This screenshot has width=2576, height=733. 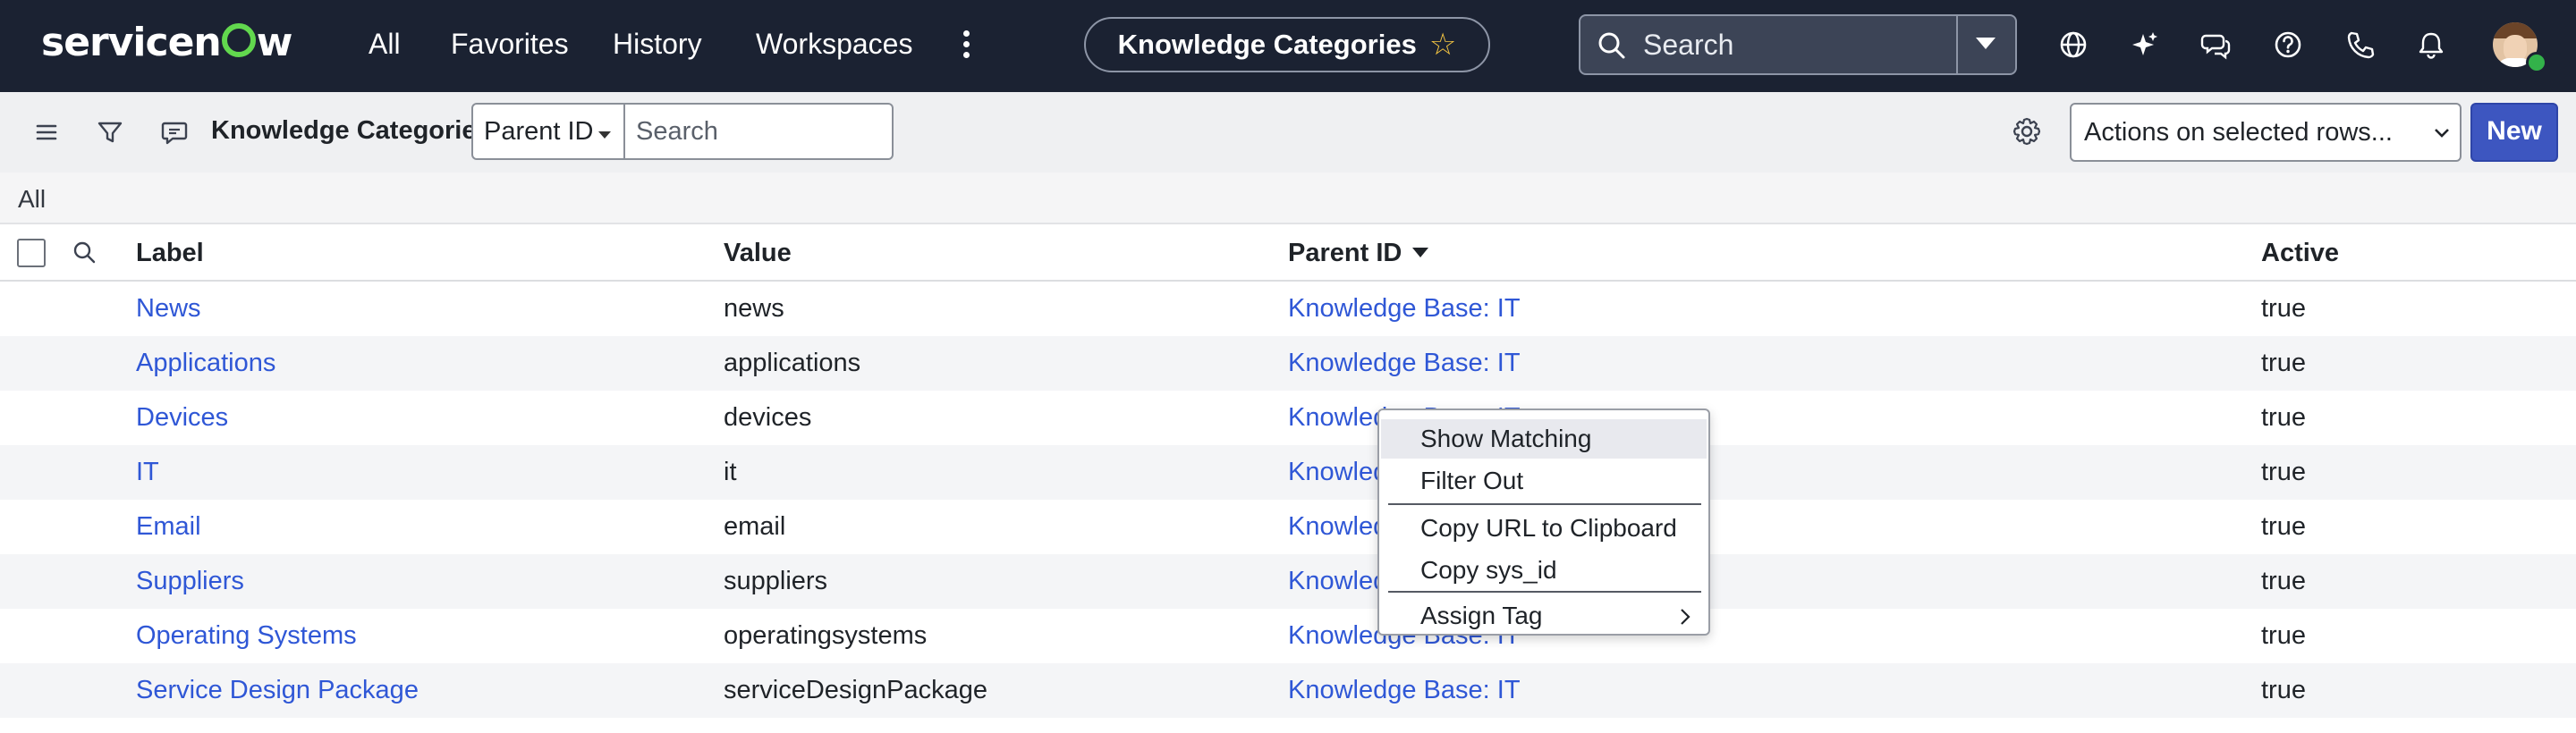 I want to click on breadcrumb-all: All, so click(x=32, y=199).